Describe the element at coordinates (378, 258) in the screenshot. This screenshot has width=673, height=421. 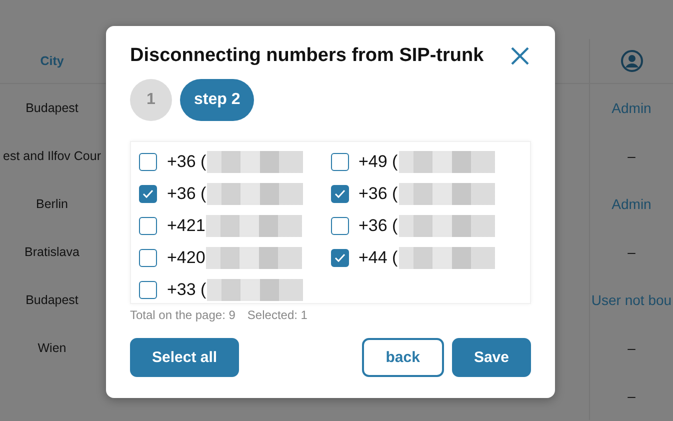
I see `phone-number: +44 (` at that location.